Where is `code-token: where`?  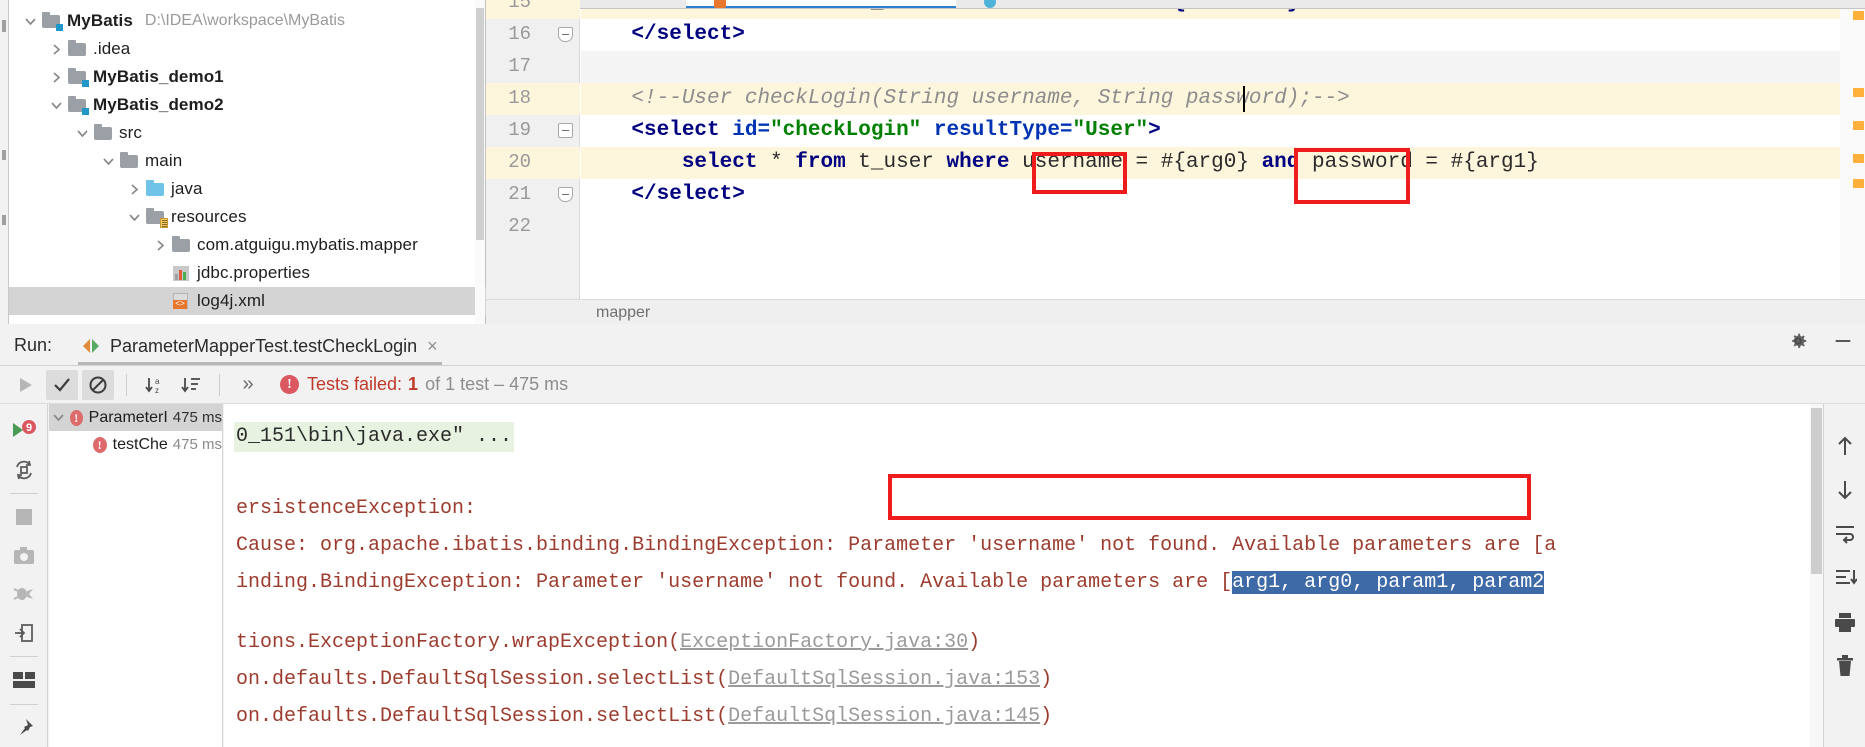 code-token: where is located at coordinates (984, 162).